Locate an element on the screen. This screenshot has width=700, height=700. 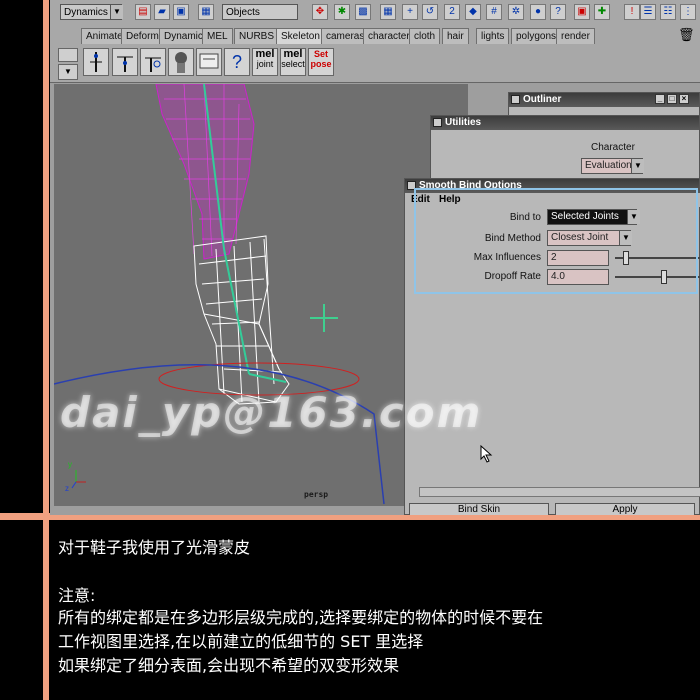
tab-label: Animate is located at coordinates (104, 36).